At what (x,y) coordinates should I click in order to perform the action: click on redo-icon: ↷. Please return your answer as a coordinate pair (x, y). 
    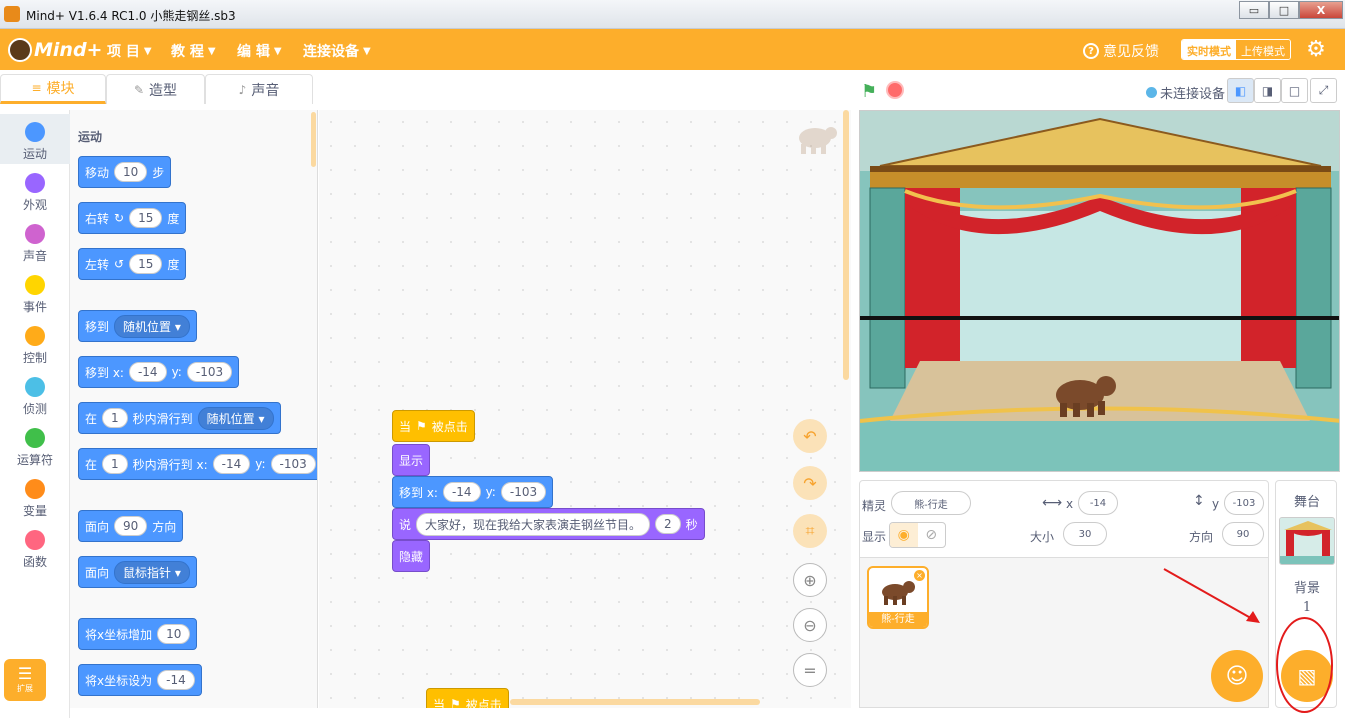
    Looking at the image, I should click on (810, 483).